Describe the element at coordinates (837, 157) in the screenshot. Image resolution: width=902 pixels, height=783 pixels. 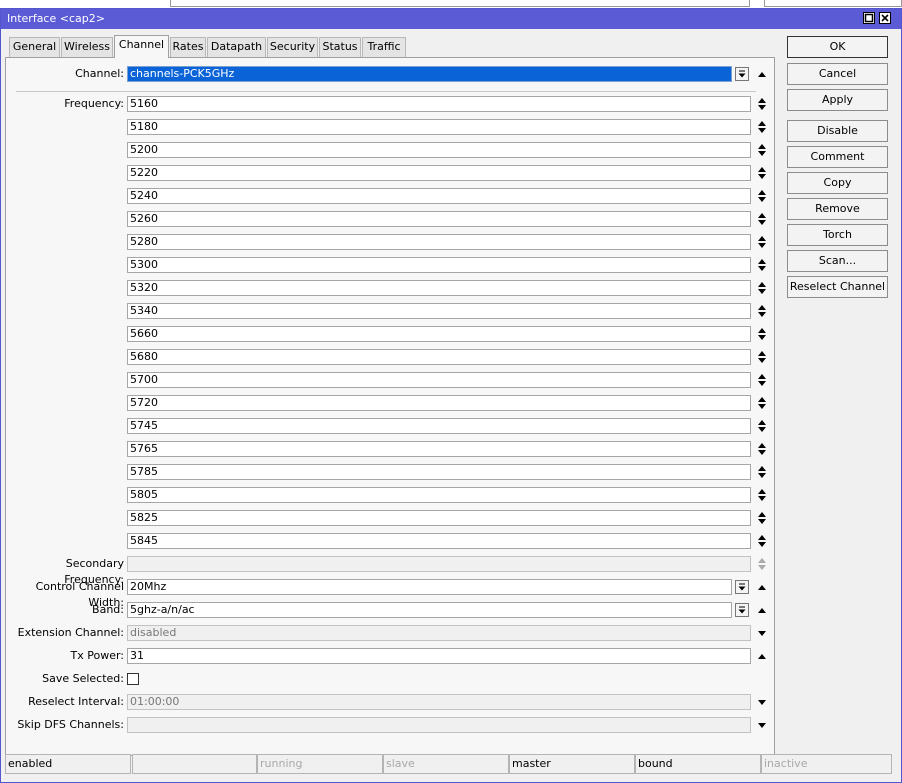
I see `comment-button: Comment` at that location.